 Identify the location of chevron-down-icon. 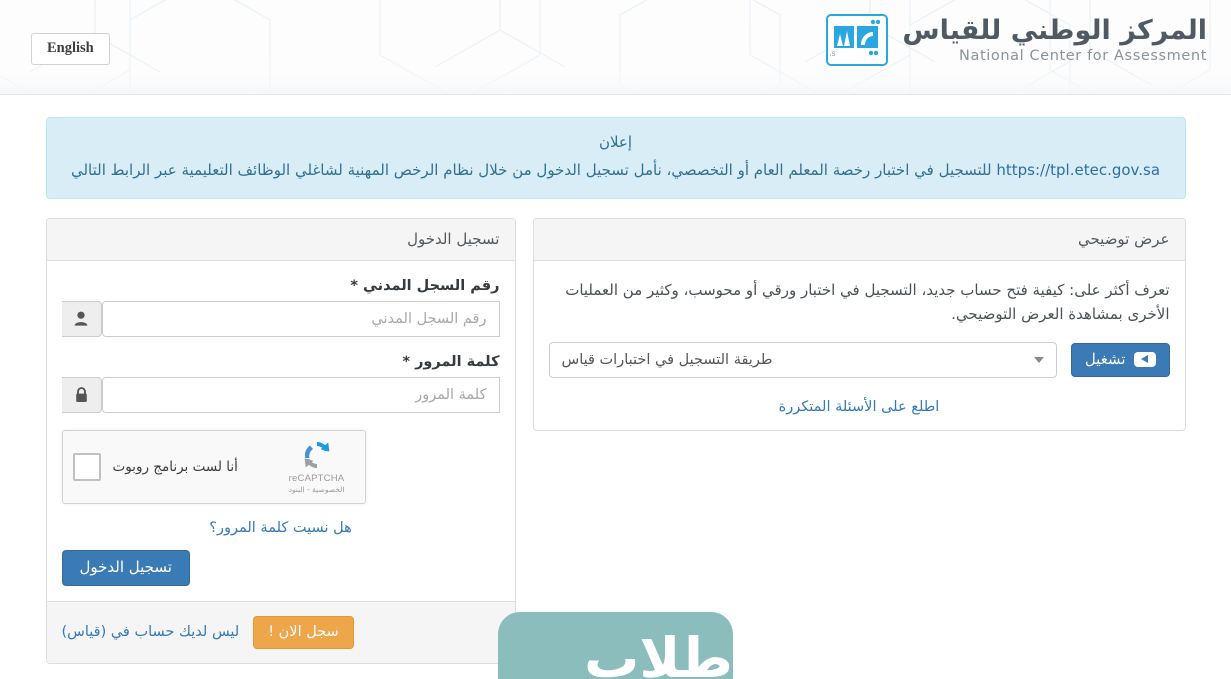
(1038, 359).